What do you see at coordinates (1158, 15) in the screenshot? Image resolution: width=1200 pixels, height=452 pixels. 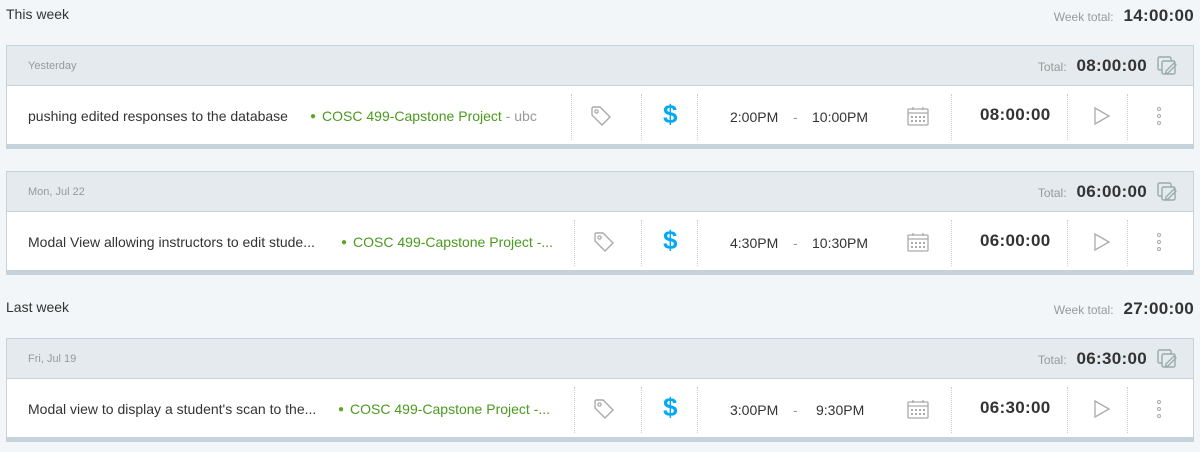 I see `week-total-value: 14:00:00` at bounding box center [1158, 15].